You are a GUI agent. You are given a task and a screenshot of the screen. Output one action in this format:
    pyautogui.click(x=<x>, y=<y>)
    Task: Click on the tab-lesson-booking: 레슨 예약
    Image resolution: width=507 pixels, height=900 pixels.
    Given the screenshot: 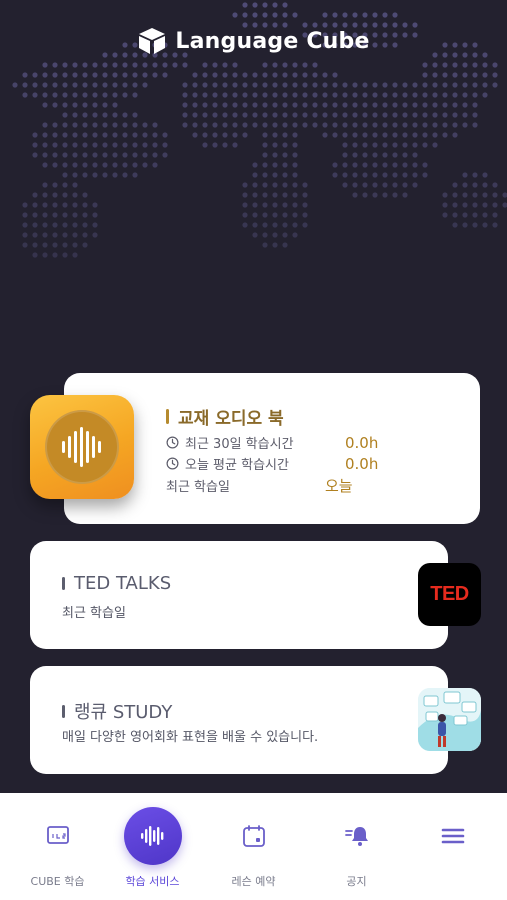 What is the action you would take?
    pyautogui.click(x=253, y=846)
    